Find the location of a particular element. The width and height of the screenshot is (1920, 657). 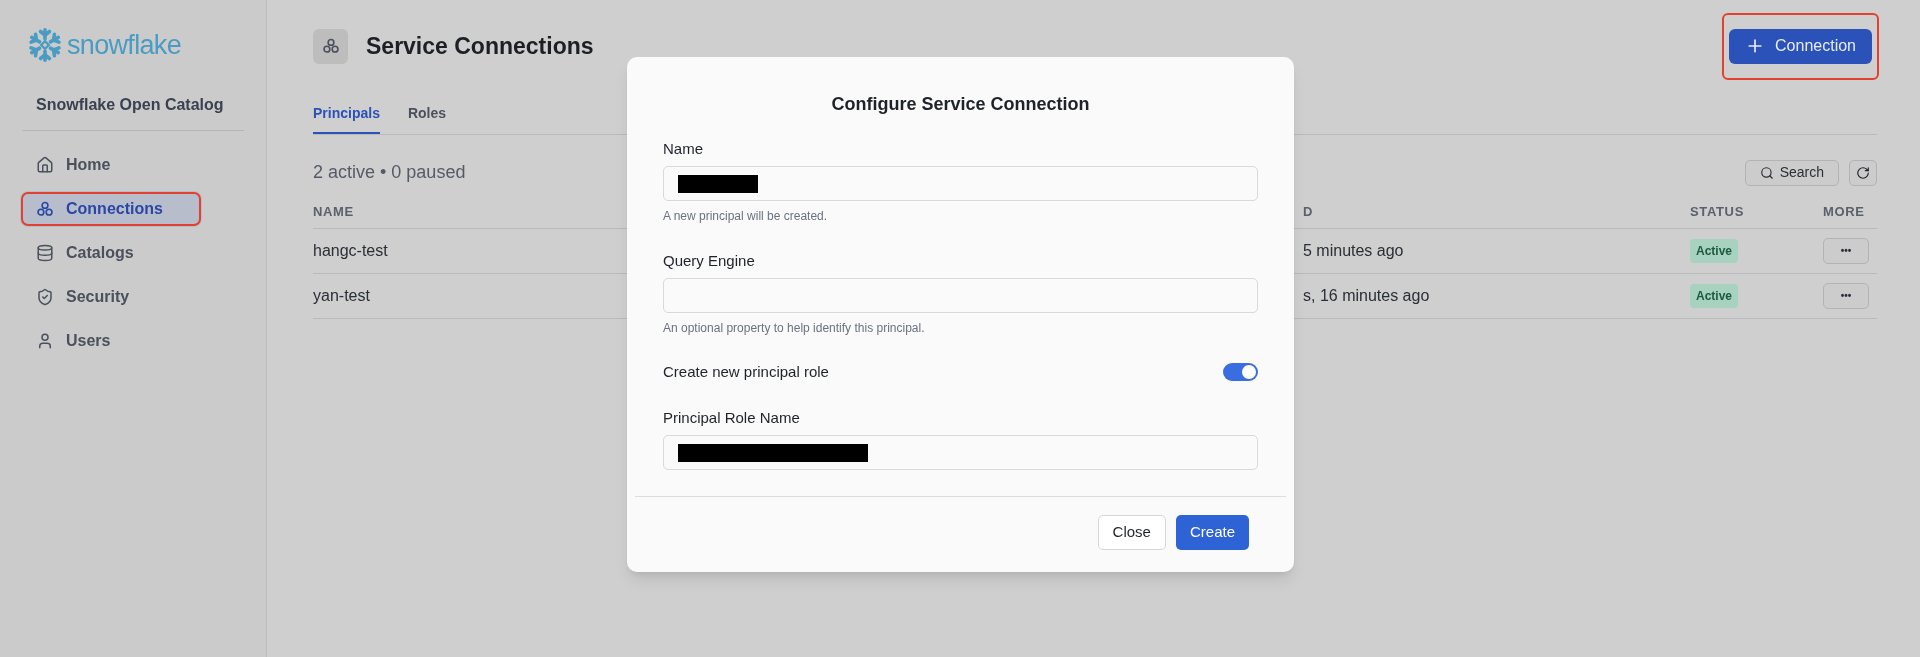

refresh-icon is located at coordinates (1863, 172).